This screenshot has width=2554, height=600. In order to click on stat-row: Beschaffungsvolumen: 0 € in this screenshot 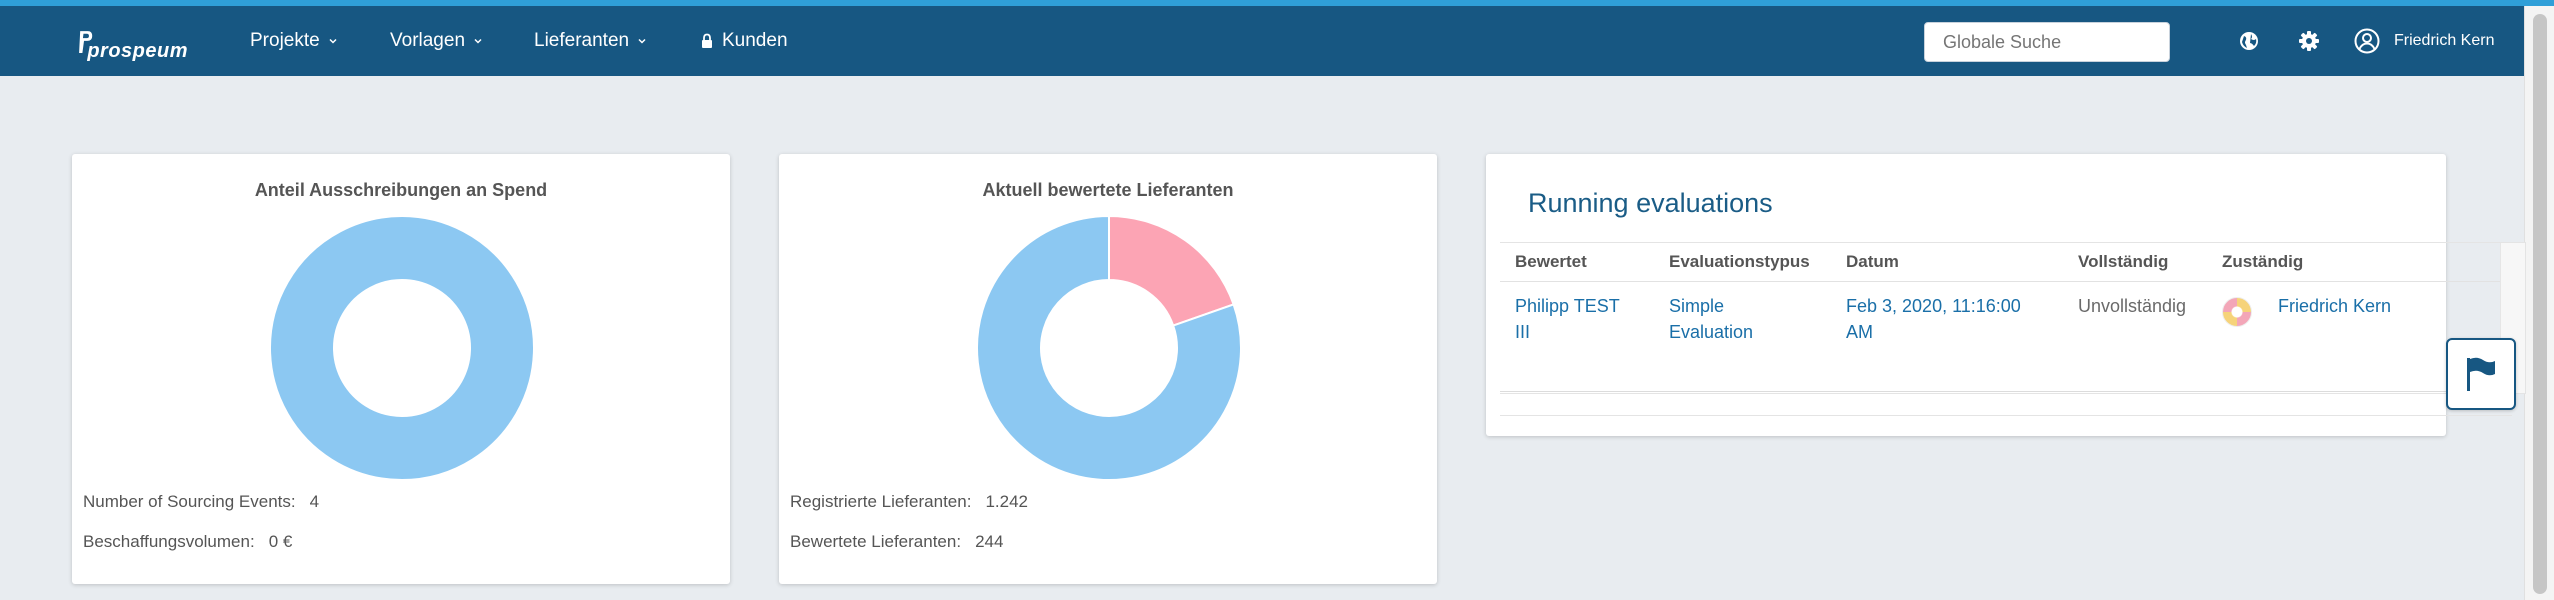, I will do `click(187, 542)`.